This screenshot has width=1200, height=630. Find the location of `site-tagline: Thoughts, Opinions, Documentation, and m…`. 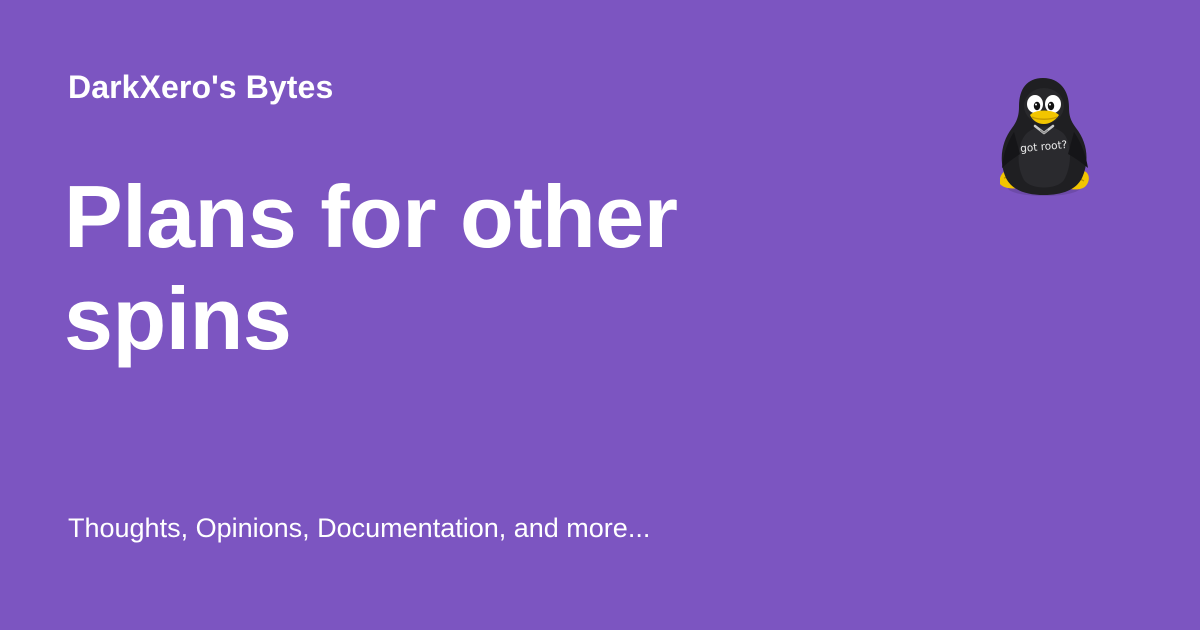

site-tagline: Thoughts, Opinions, Documentation, and m… is located at coordinates (359, 528).